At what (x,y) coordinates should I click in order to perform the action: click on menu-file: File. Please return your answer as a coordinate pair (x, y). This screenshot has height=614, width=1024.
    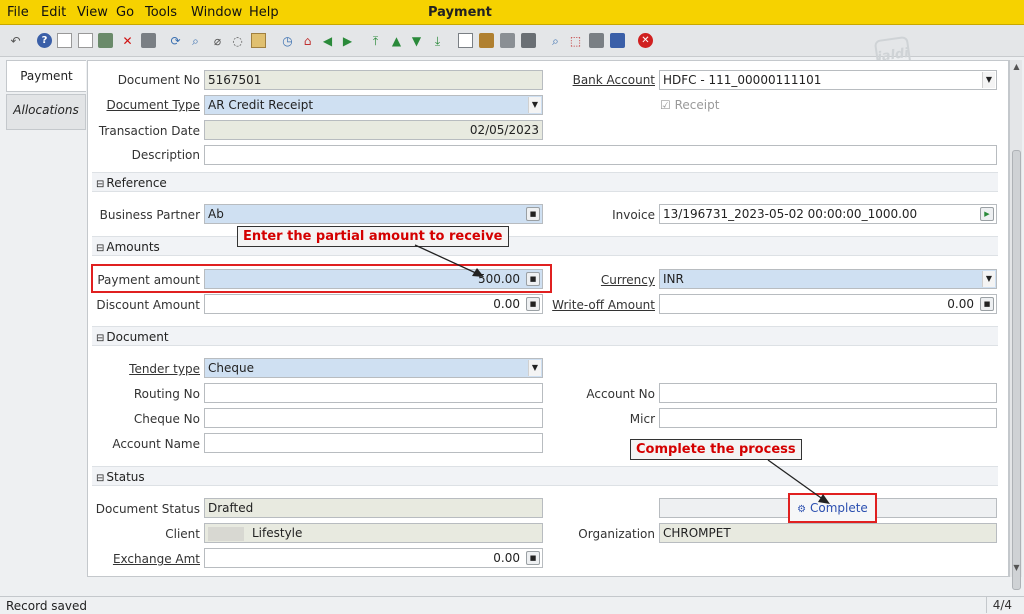
    Looking at the image, I should click on (18, 12).